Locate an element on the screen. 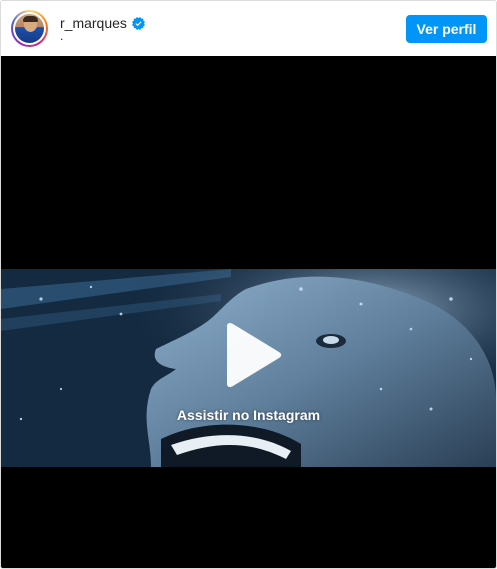 The width and height of the screenshot is (497, 569). view-profile-button: Ver perfil is located at coordinates (446, 29).